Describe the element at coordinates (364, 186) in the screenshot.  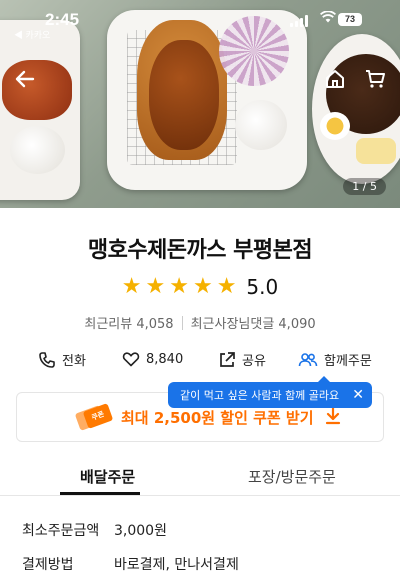
I see `carousel-page-indicator: 1 / 5` at that location.